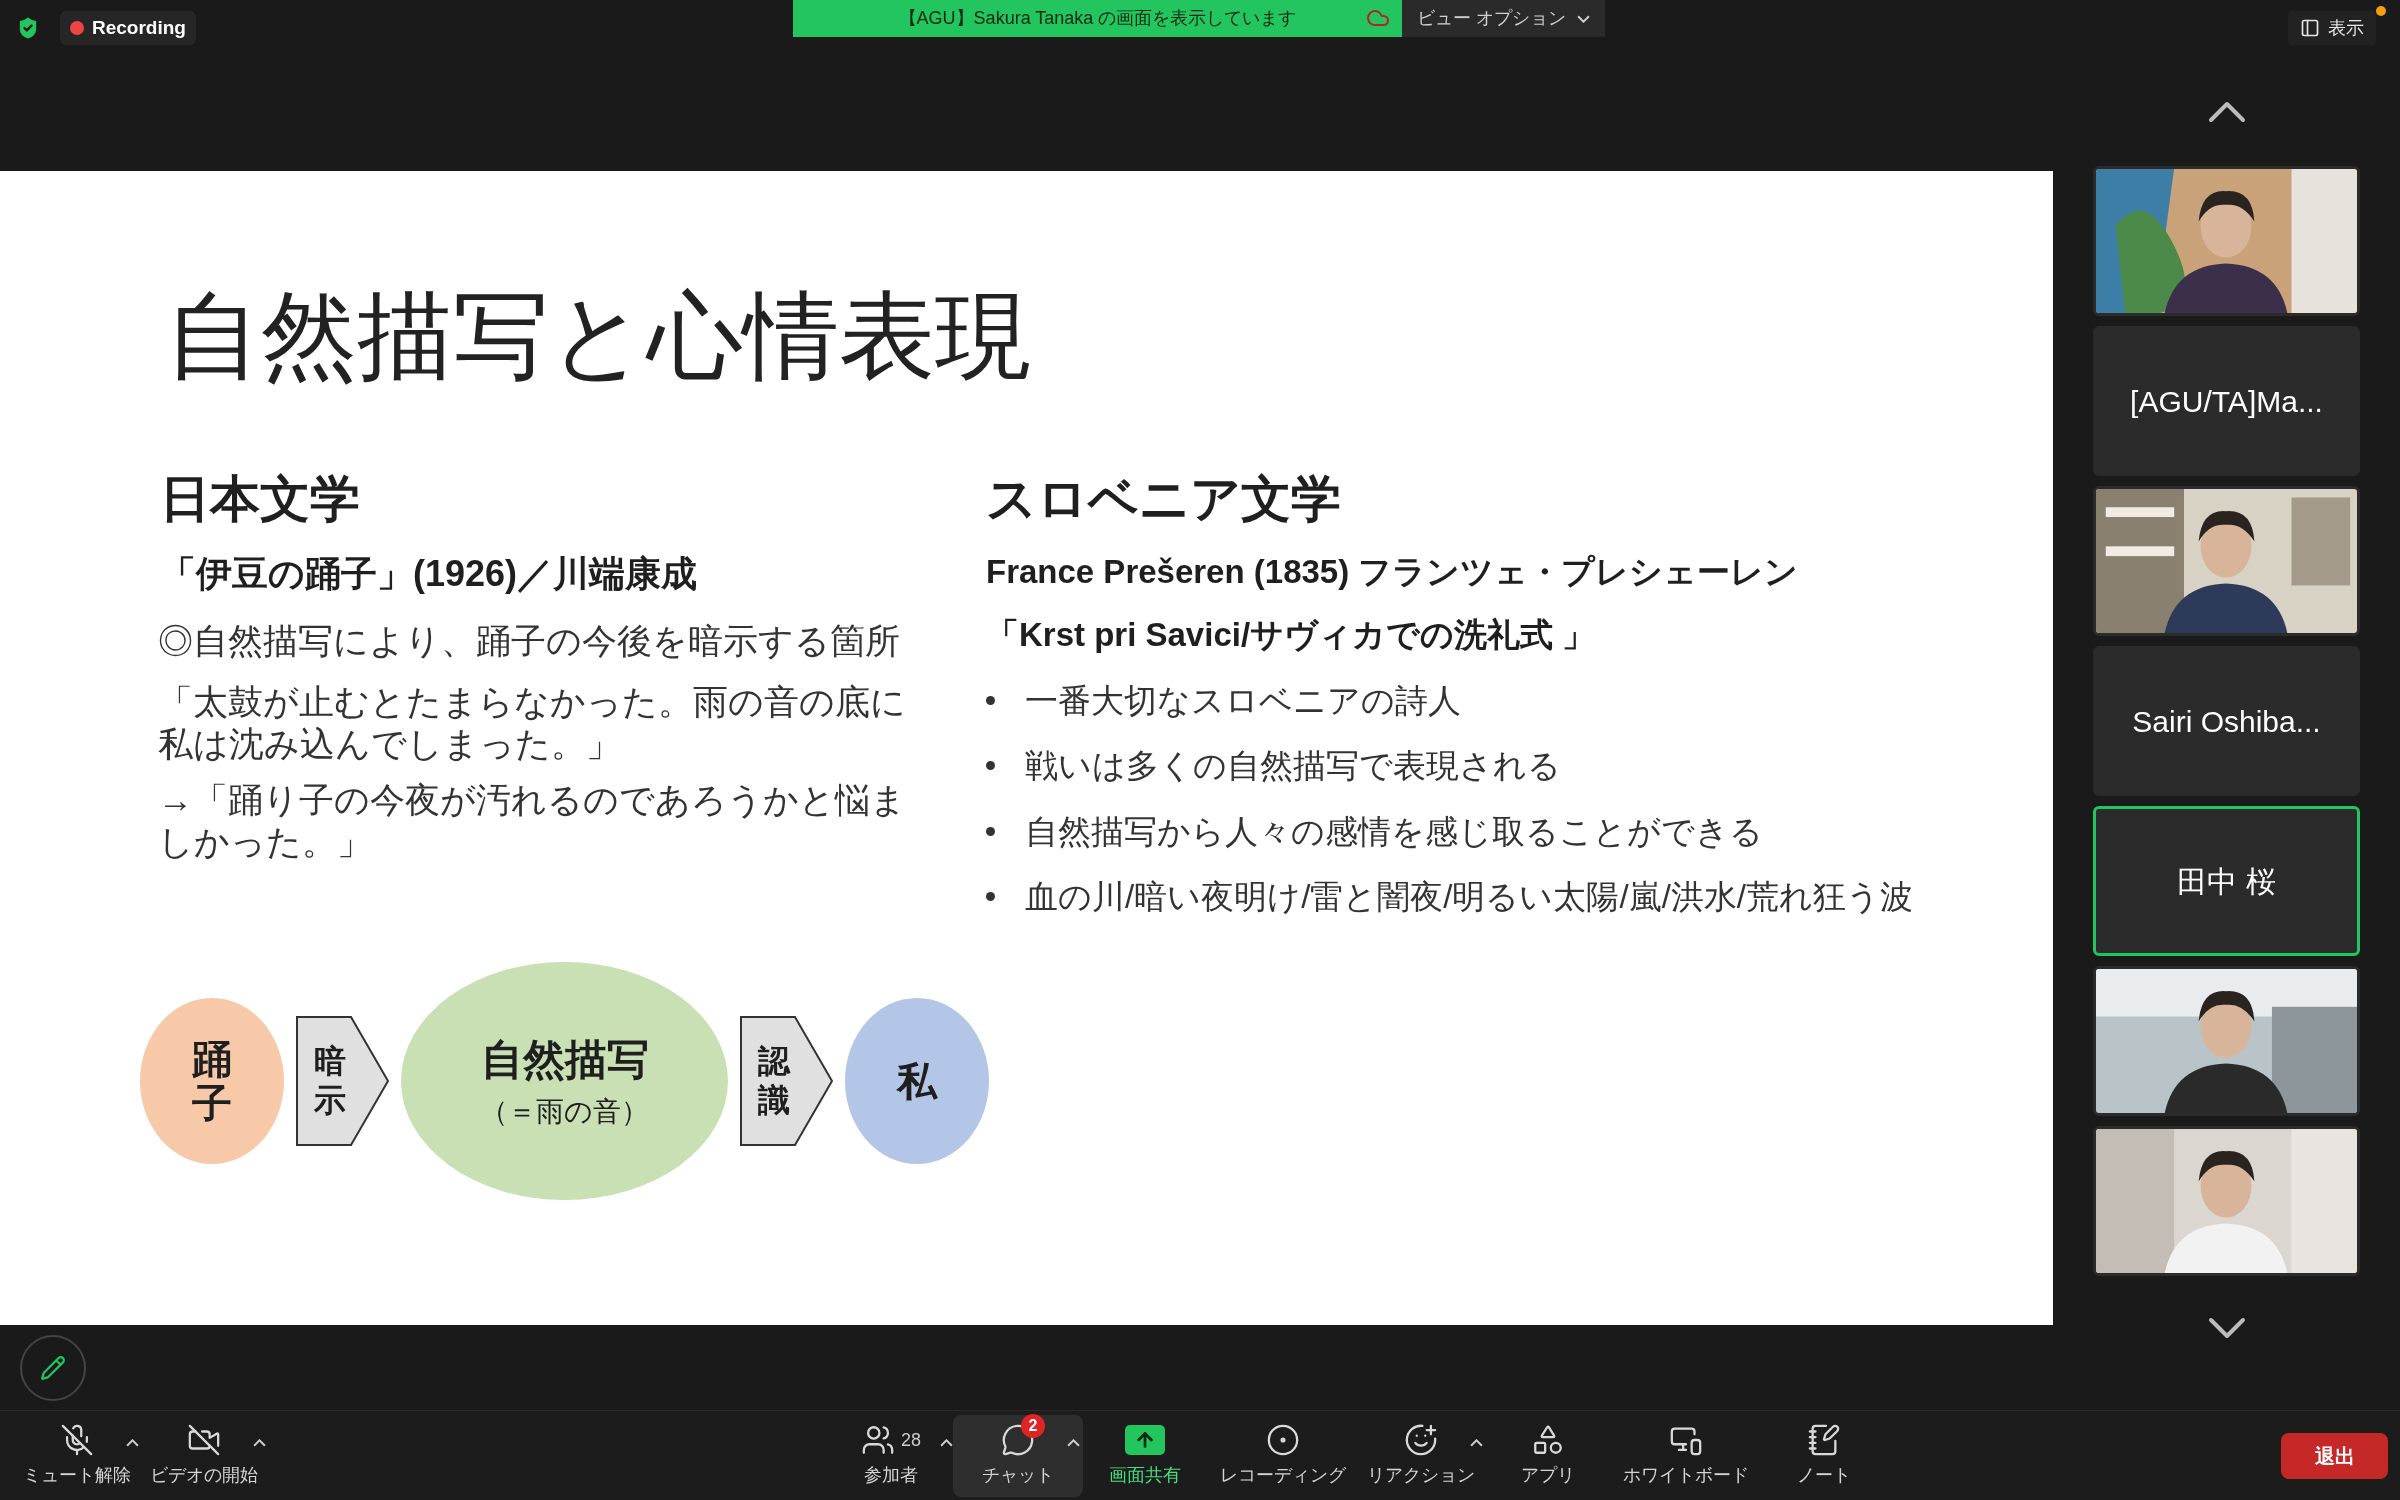  I want to click on view-button: 表示, so click(2332, 28).